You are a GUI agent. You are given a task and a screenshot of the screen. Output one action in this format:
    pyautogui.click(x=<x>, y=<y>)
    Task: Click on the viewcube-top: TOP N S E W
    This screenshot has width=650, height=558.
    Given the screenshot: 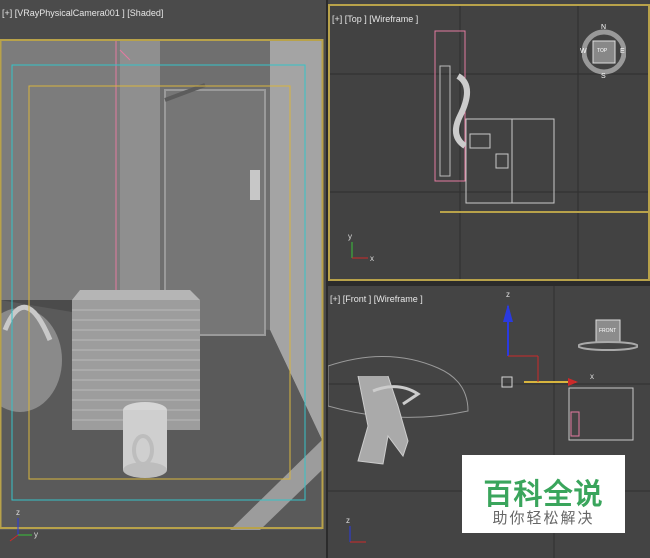 What is the action you would take?
    pyautogui.click(x=603, y=53)
    